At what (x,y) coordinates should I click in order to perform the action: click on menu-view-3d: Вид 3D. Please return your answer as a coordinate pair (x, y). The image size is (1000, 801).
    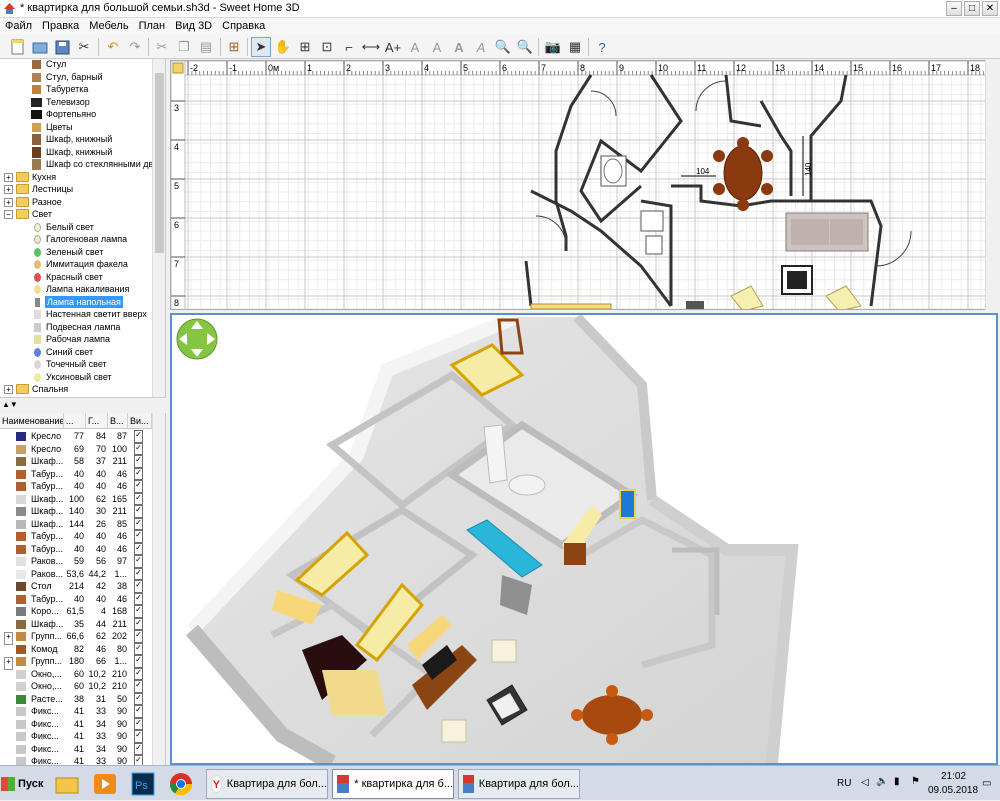
    Looking at the image, I should click on (193, 26).